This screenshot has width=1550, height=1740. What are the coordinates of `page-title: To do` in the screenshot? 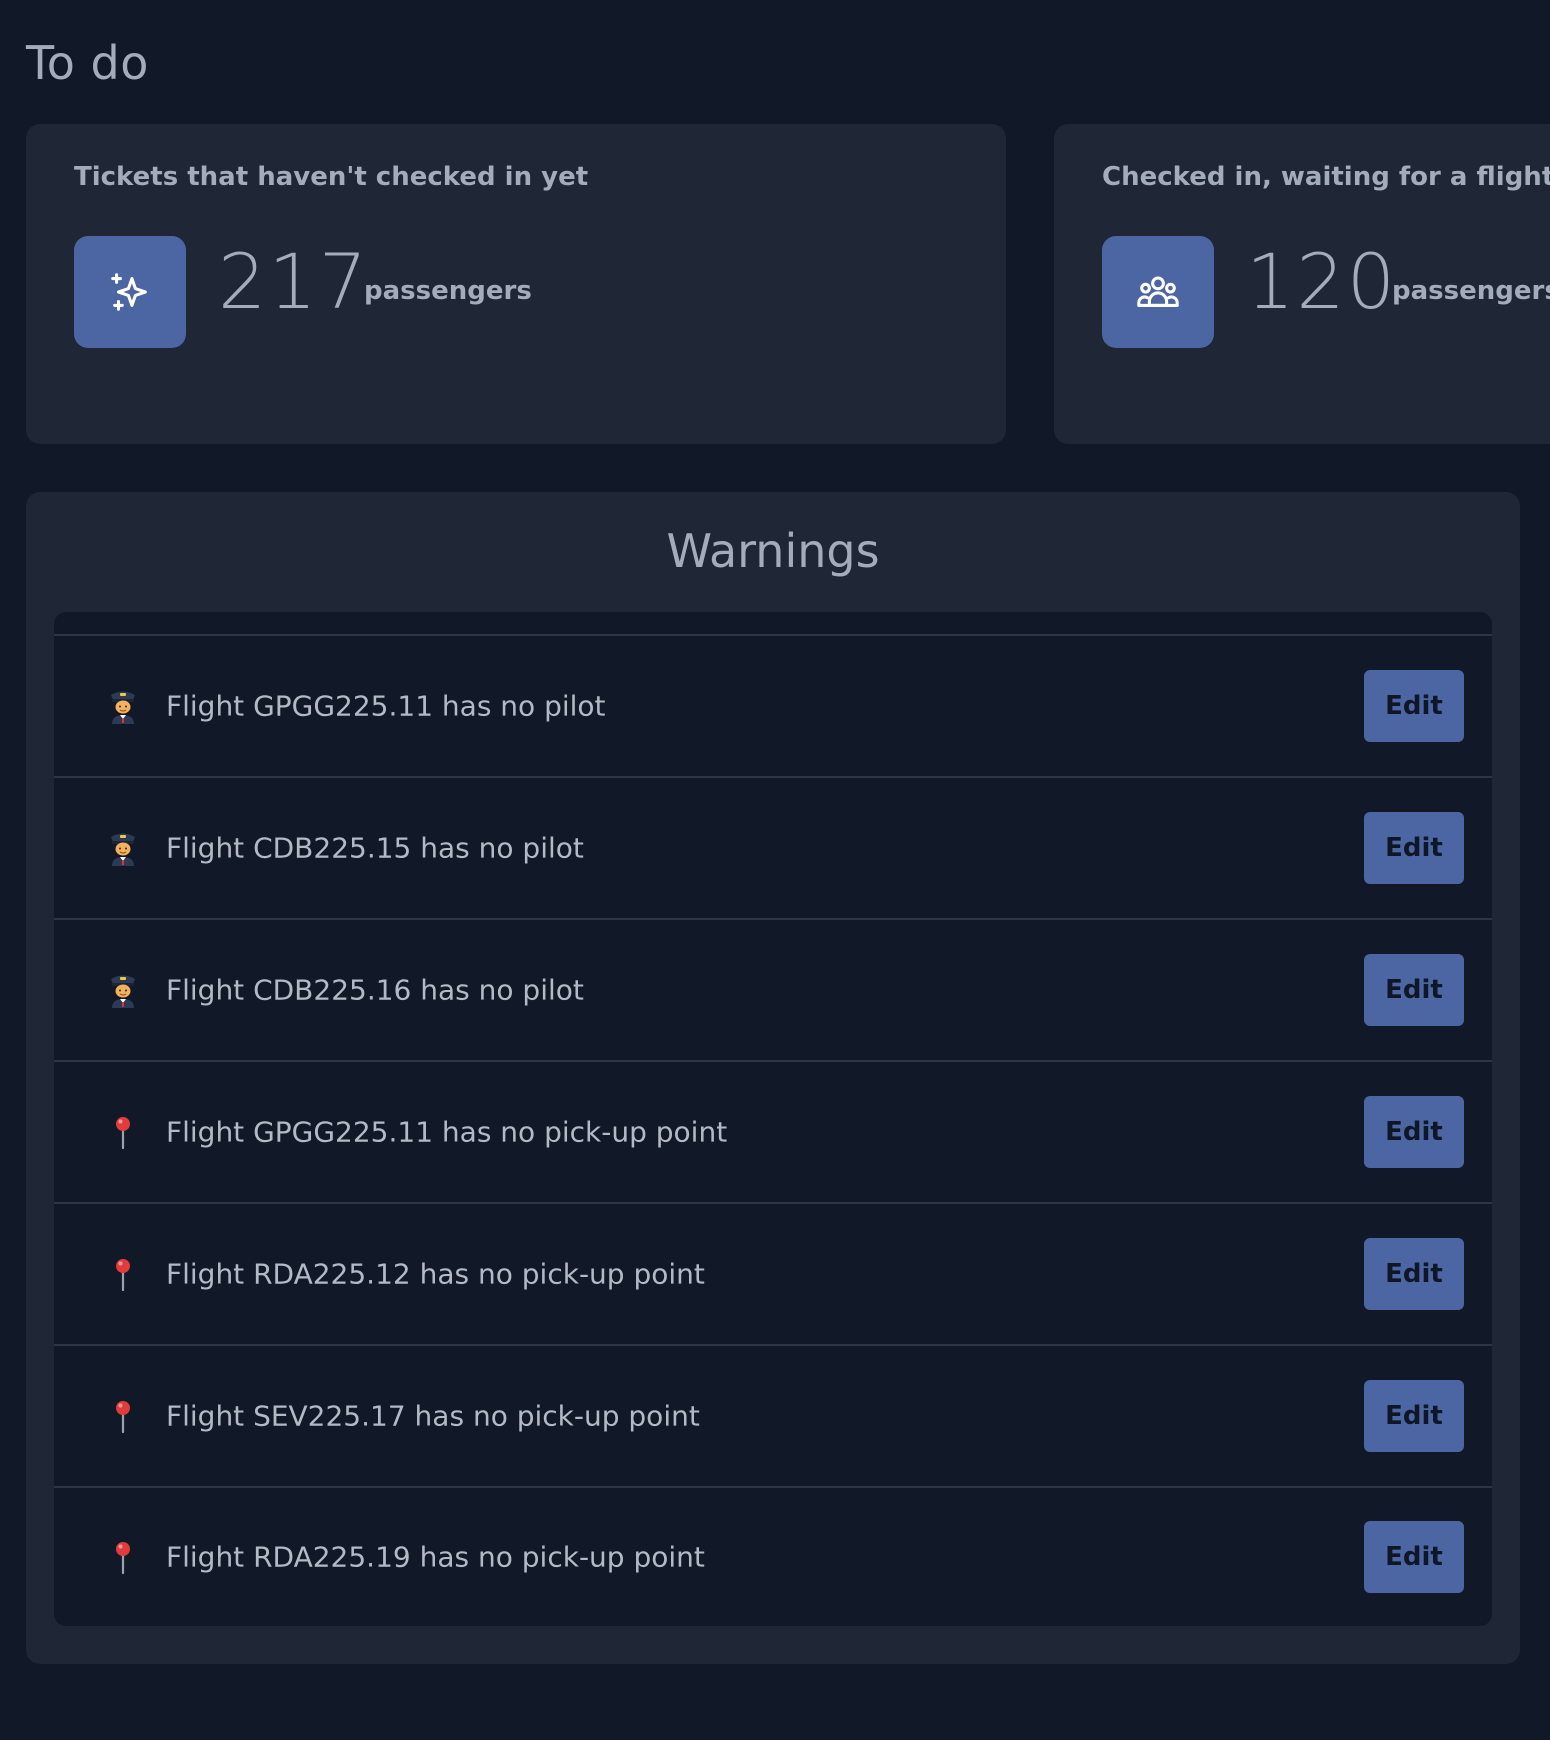 It's located at (87, 63).